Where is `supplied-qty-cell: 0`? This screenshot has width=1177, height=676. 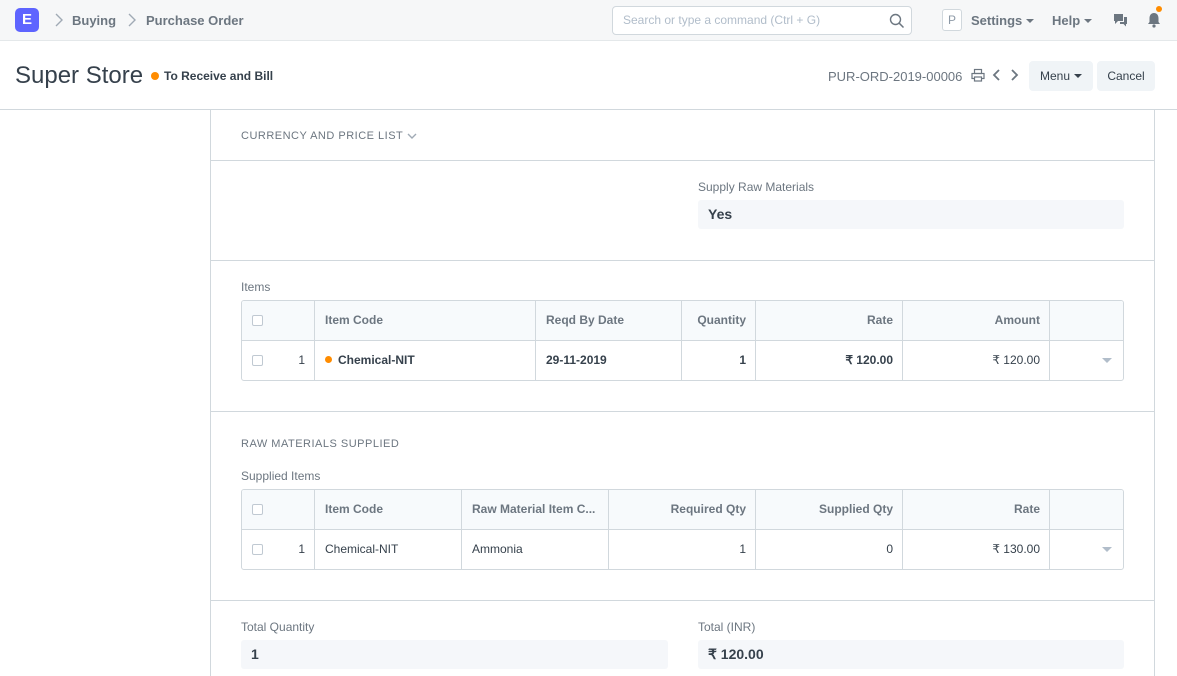 supplied-qty-cell: 0 is located at coordinates (889, 549).